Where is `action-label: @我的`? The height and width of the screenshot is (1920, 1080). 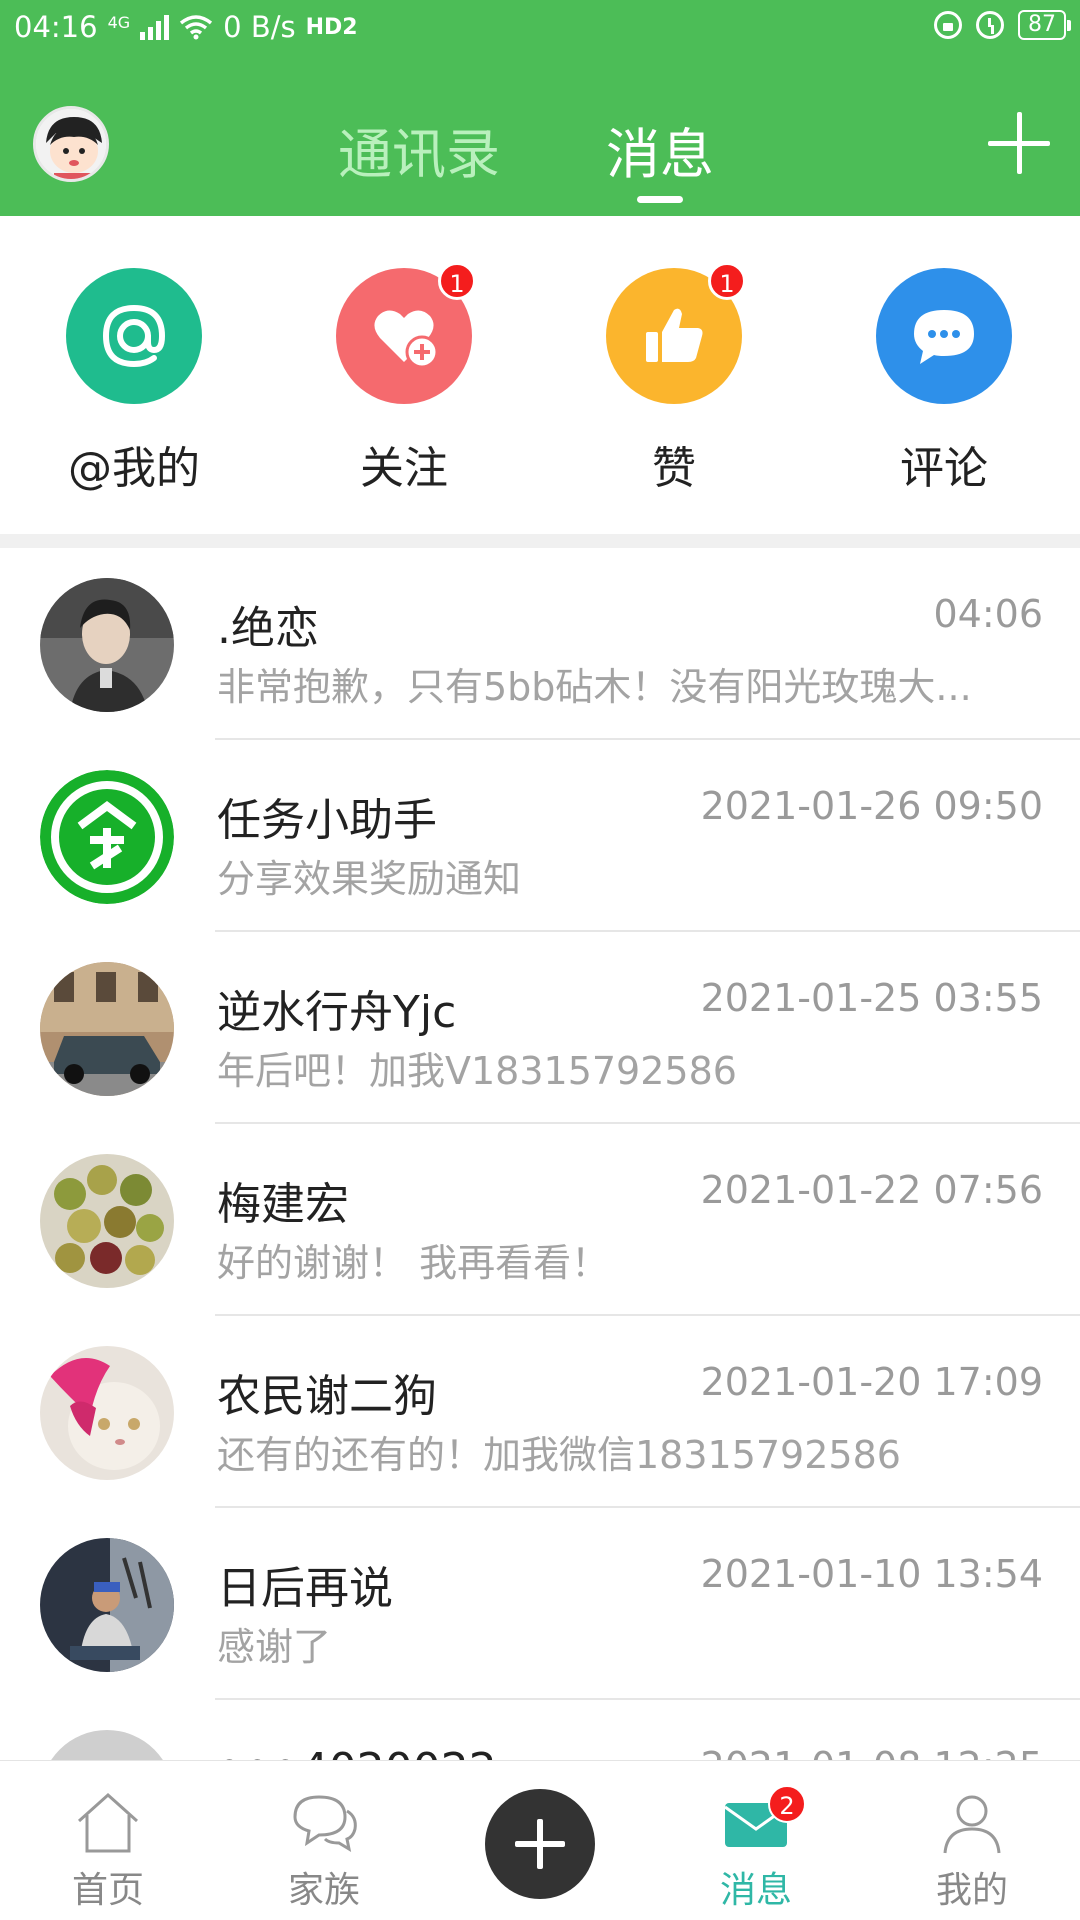 action-label: @我的 is located at coordinates (134, 468).